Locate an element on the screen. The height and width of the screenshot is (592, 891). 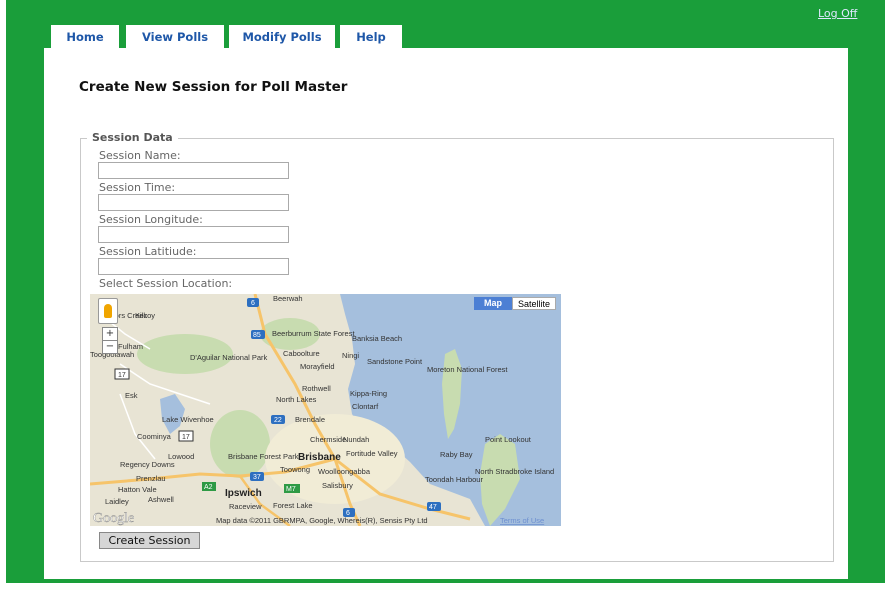
session-longitude-label: Session Longitude: is located at coordinates (151, 219).